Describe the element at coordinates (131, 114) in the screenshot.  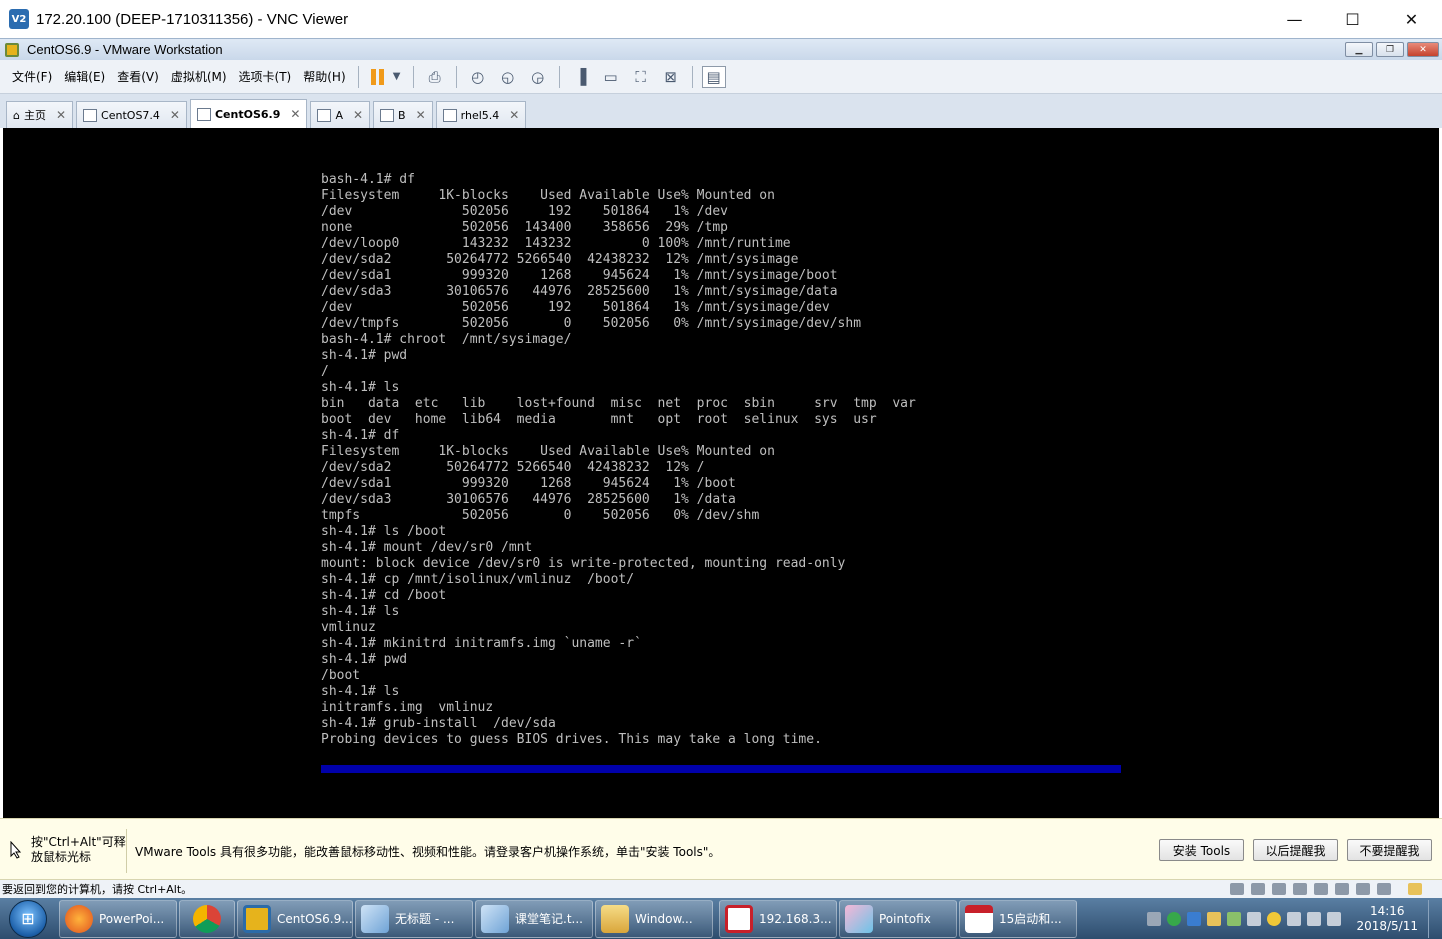
I see `tab-centos74: CentOS7.4 ✕` at that location.